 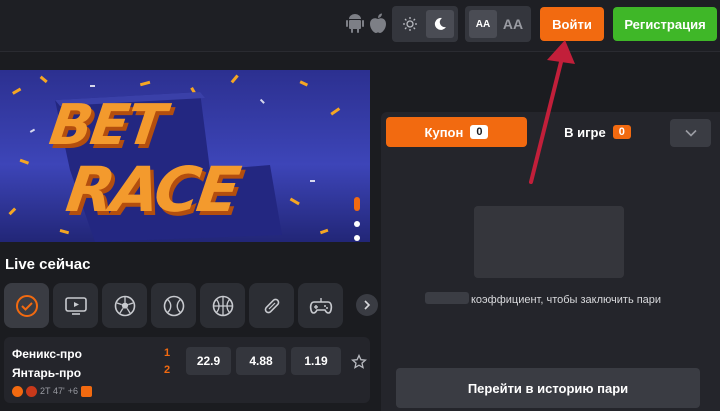 I want to click on sport-filter-hockey, so click(x=271, y=305).